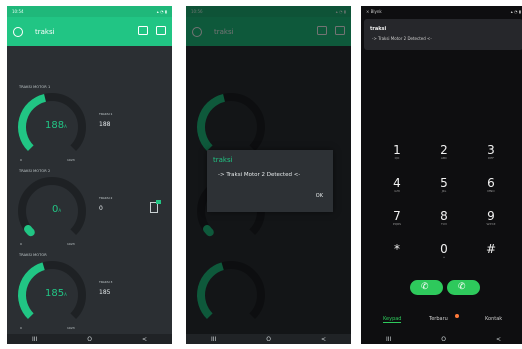  What do you see at coordinates (106, 198) in the screenshot?
I see `value-label: TRAKSI 2` at bounding box center [106, 198].